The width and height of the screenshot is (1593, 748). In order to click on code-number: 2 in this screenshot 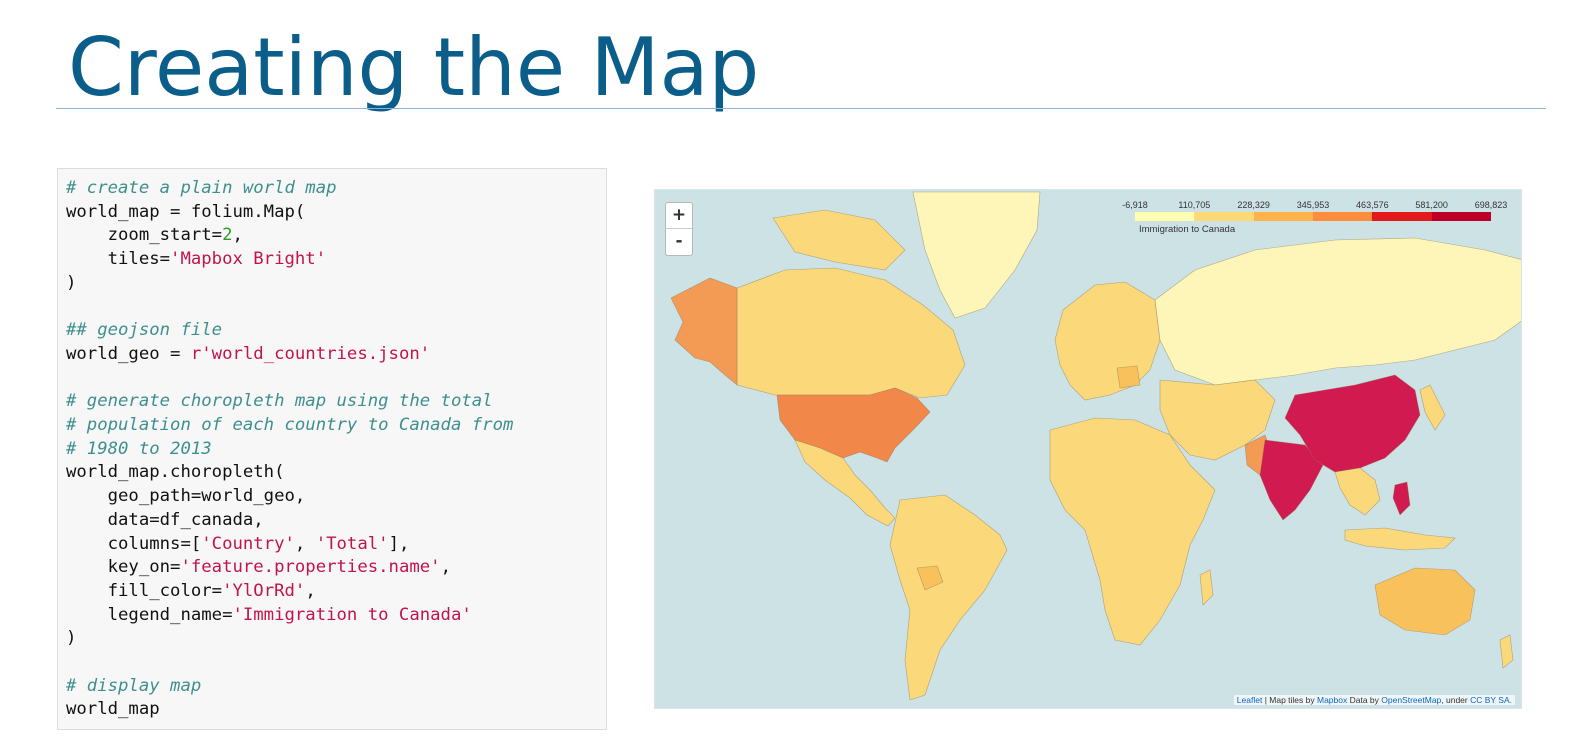, I will do `click(227, 235)`.